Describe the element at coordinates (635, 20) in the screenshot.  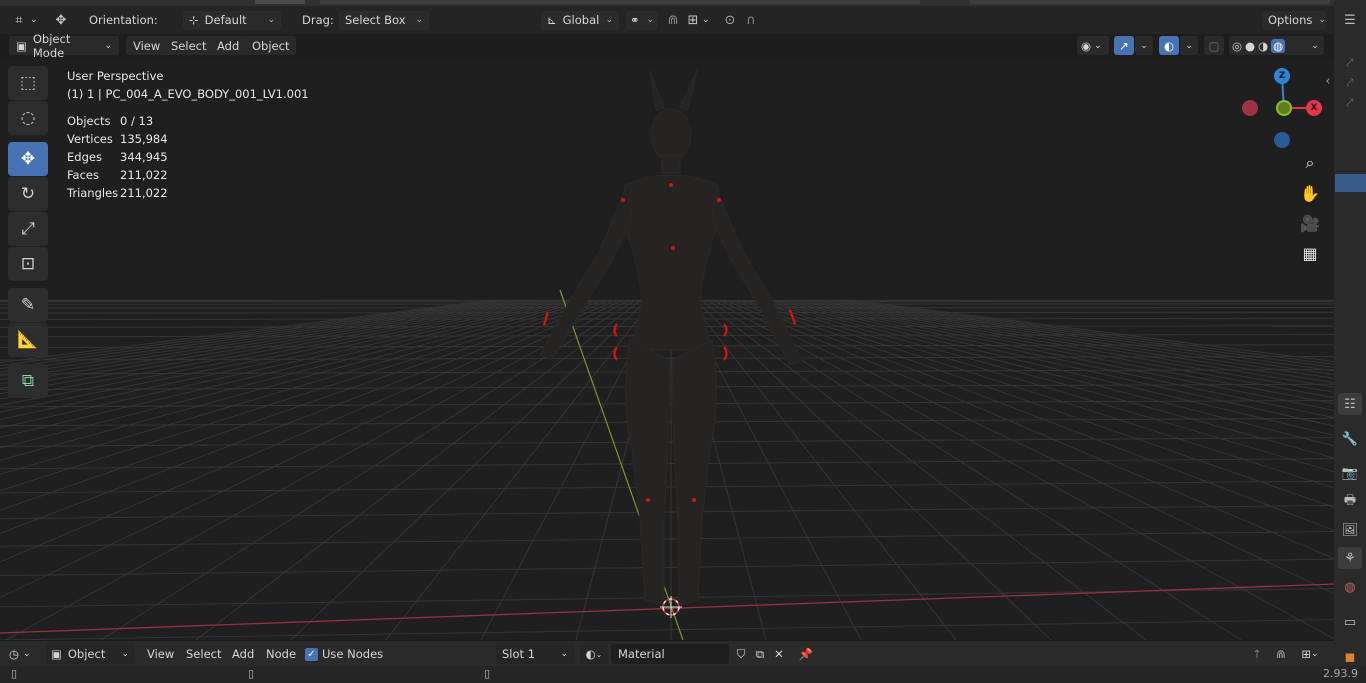
I see `link-icon: ⚭` at that location.